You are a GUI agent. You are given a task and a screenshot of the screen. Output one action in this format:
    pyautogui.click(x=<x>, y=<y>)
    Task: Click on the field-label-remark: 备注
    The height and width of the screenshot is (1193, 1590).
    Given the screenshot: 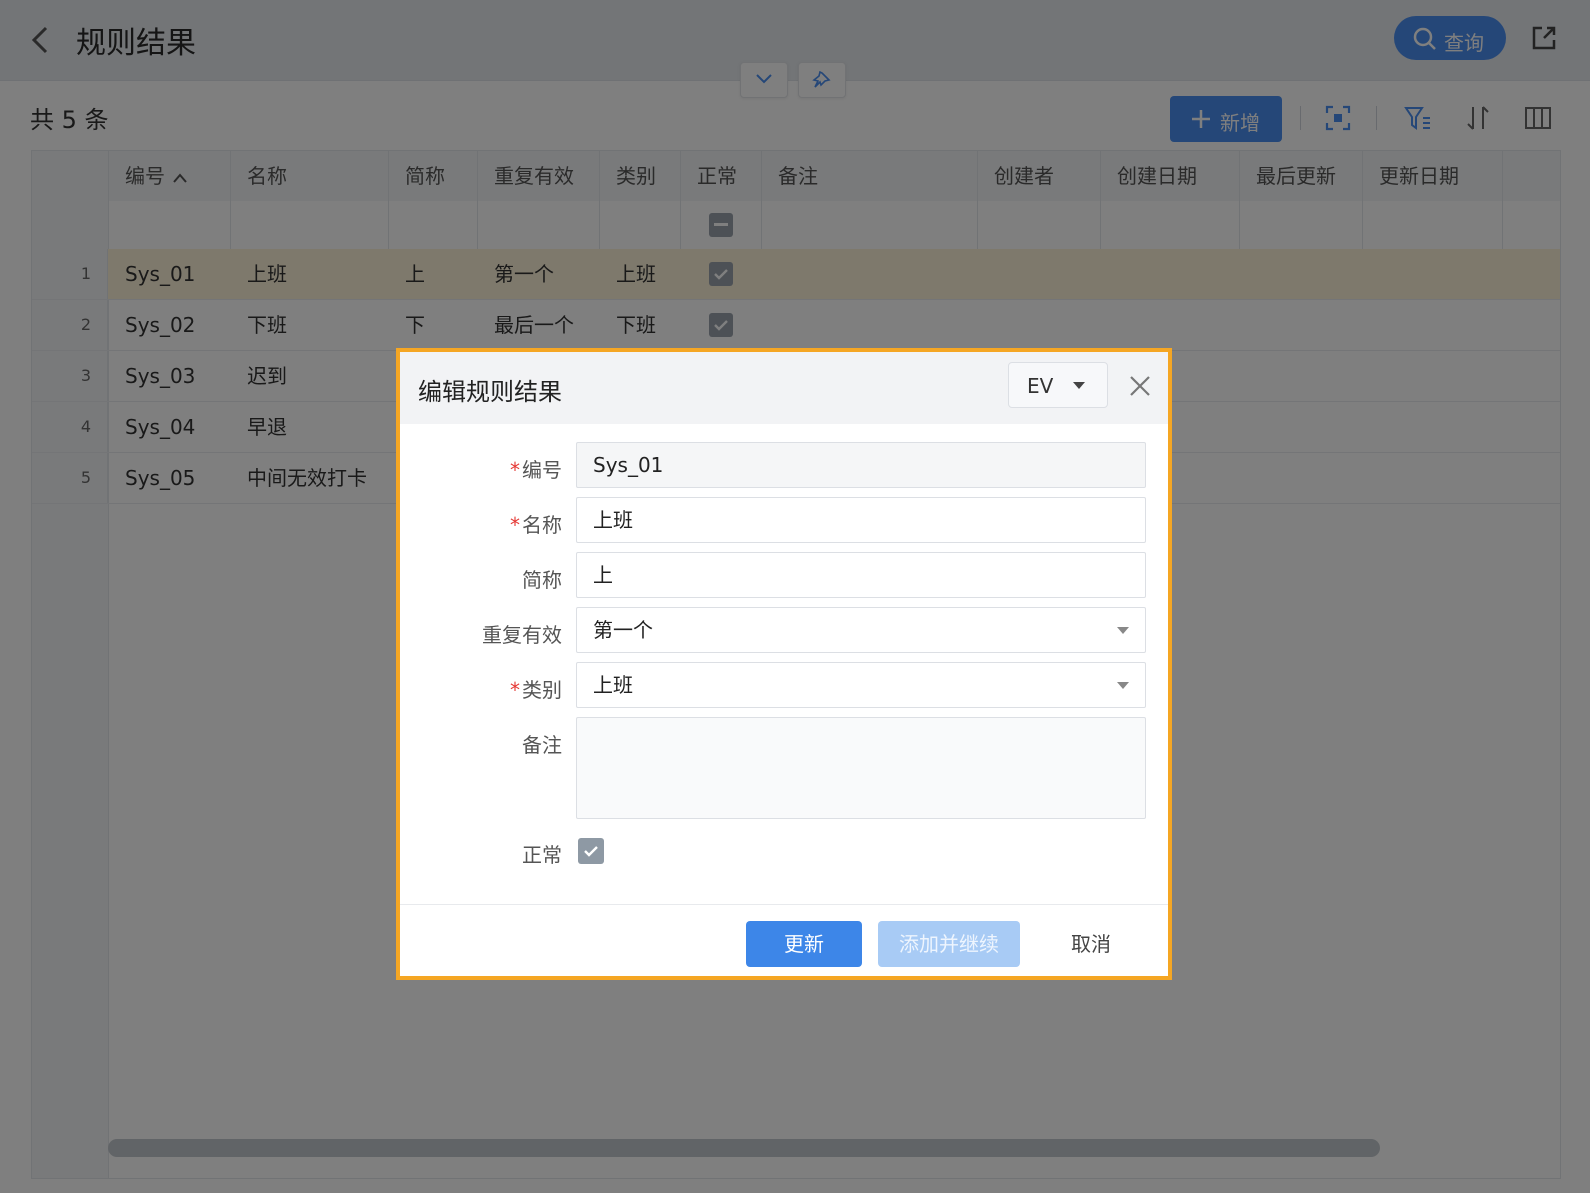 What is the action you would take?
    pyautogui.click(x=542, y=745)
    